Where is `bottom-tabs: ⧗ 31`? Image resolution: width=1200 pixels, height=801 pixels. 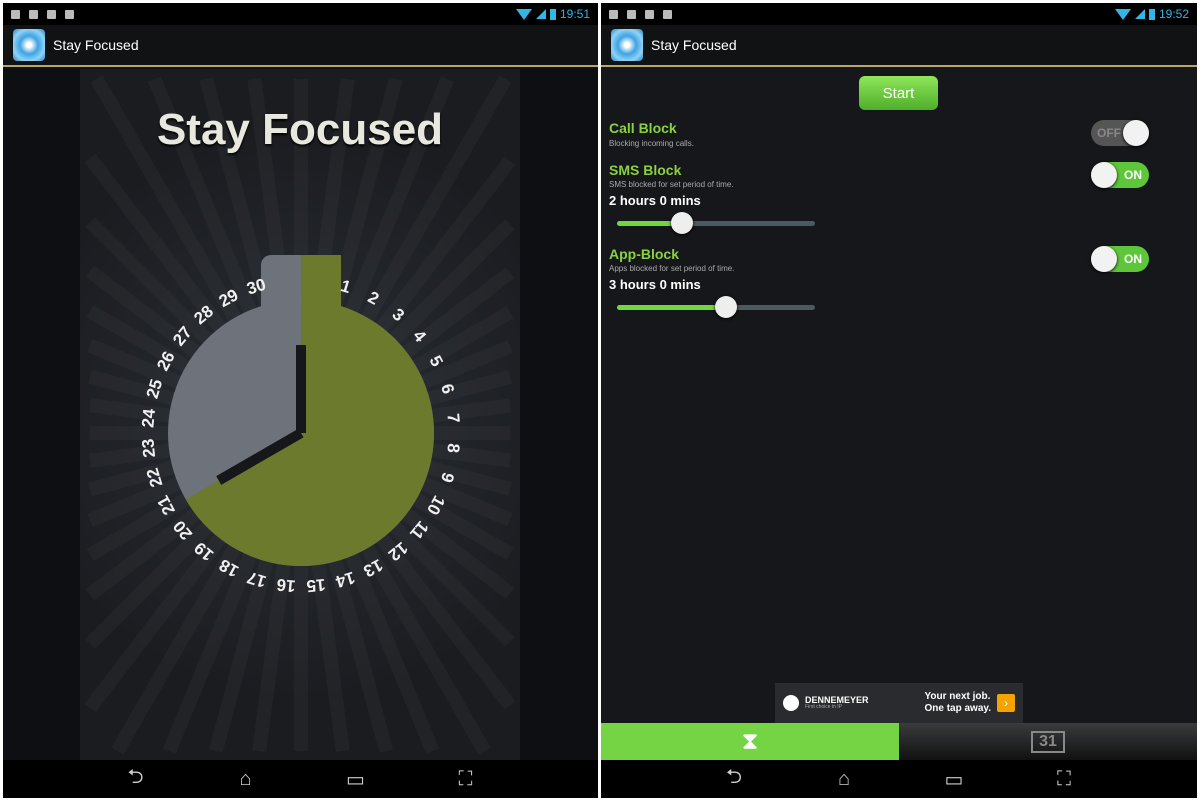 bottom-tabs: ⧗ 31 is located at coordinates (899, 741).